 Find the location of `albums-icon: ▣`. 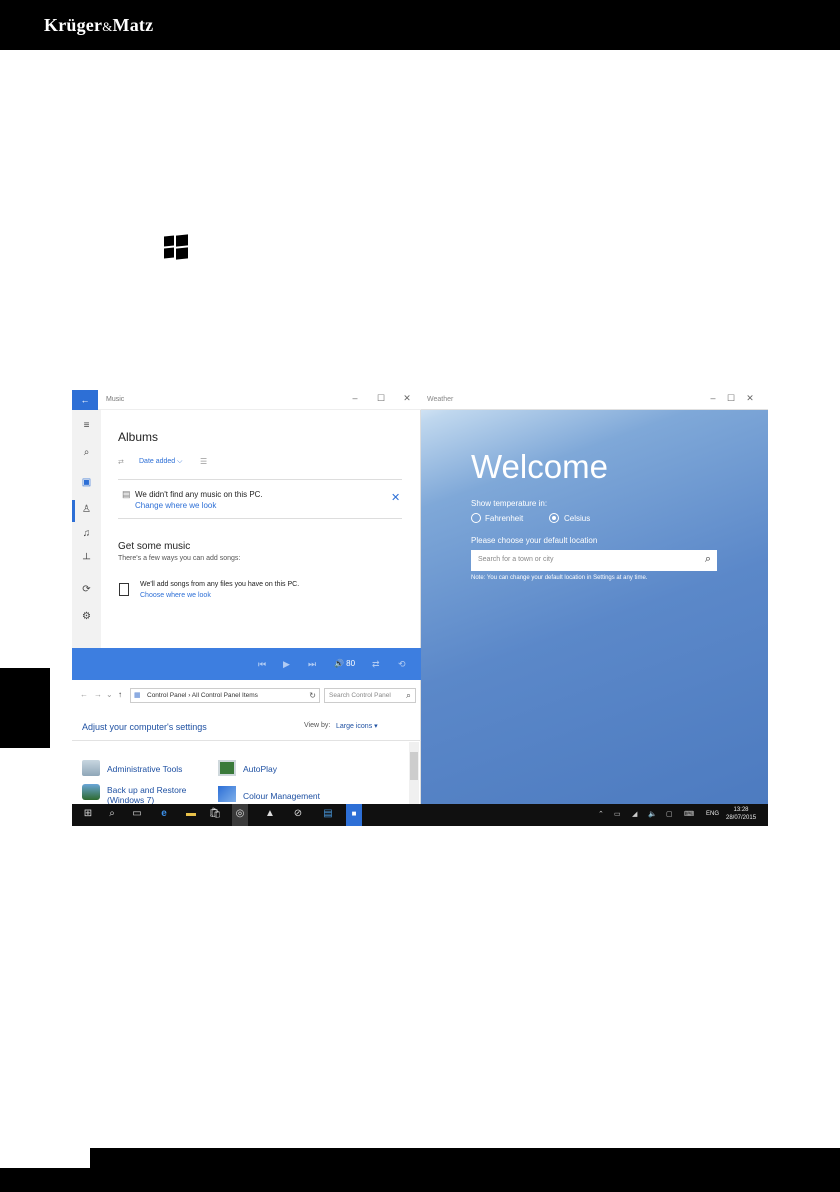

albums-icon: ▣ is located at coordinates (86, 482).